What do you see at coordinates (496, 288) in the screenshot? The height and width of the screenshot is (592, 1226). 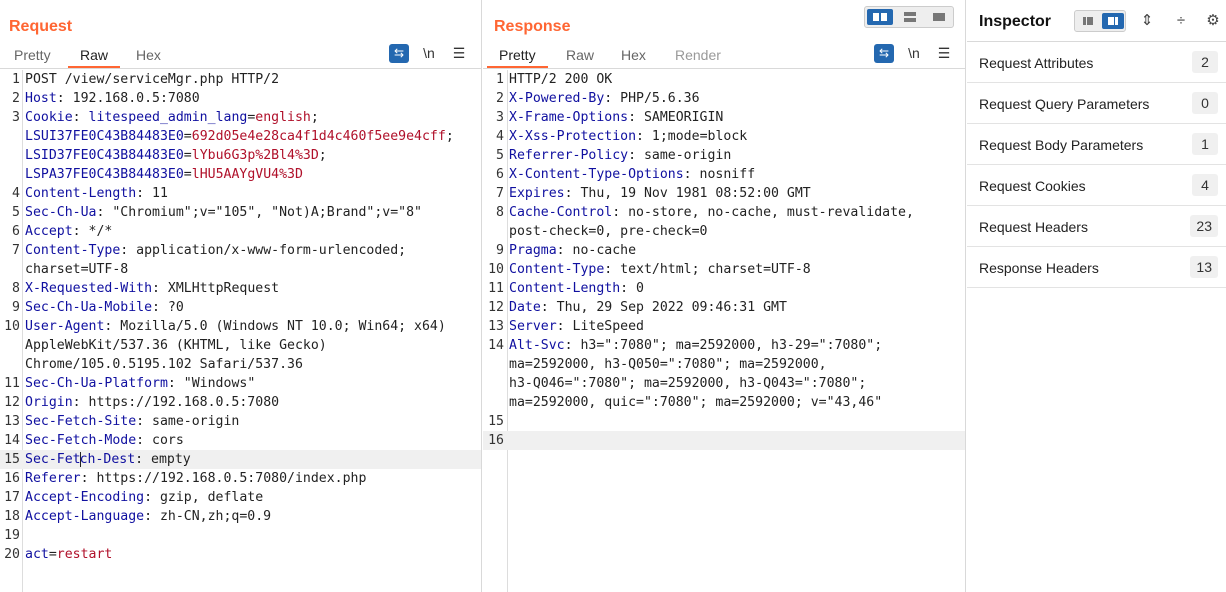 I see `line-number: 11` at bounding box center [496, 288].